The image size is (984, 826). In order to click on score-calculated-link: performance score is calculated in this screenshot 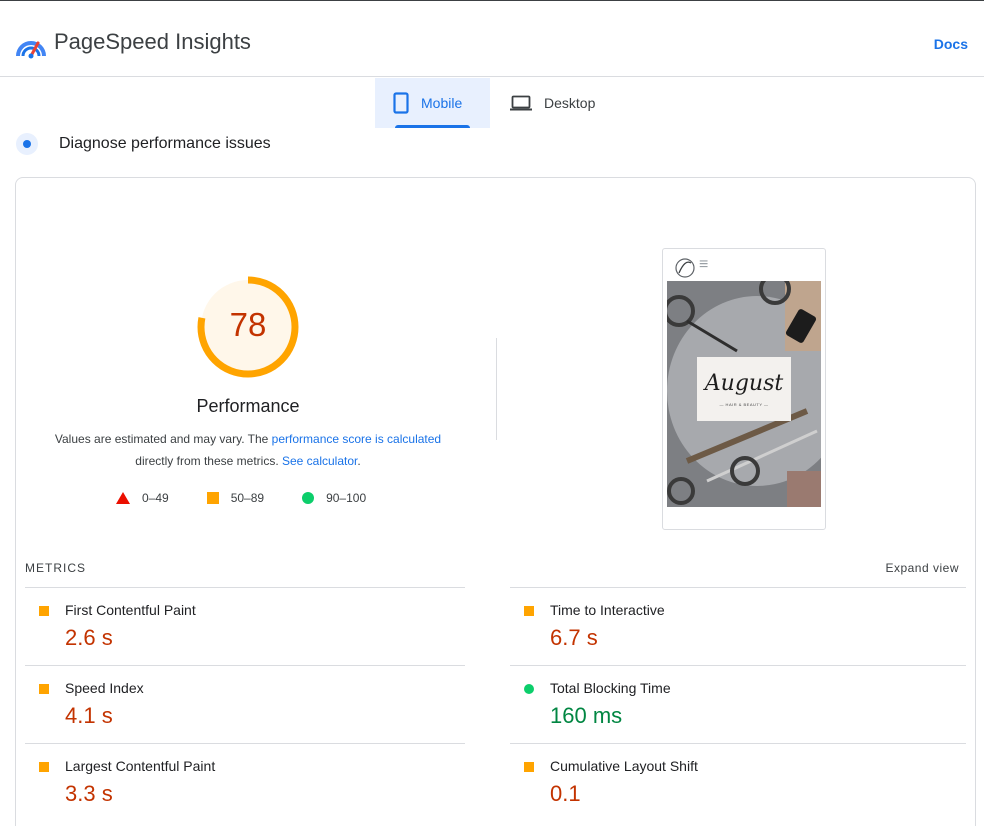, I will do `click(356, 439)`.